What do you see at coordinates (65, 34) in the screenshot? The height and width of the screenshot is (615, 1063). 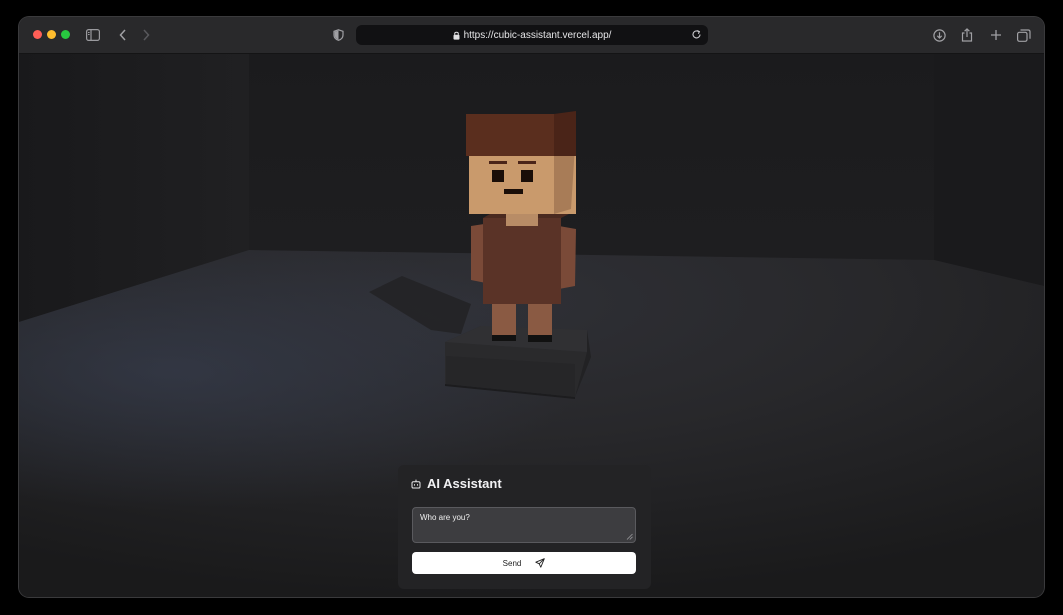 I see `zoom-window-button` at bounding box center [65, 34].